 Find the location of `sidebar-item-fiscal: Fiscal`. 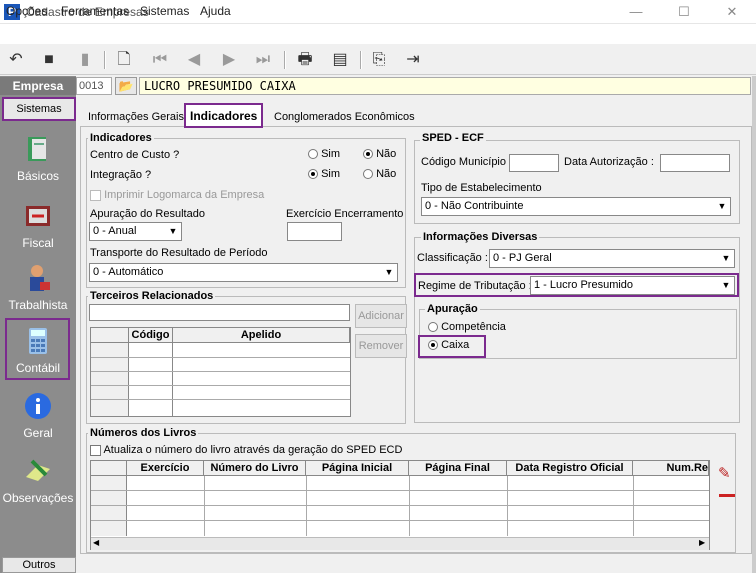

sidebar-item-fiscal: Fiscal is located at coordinates (38, 225).